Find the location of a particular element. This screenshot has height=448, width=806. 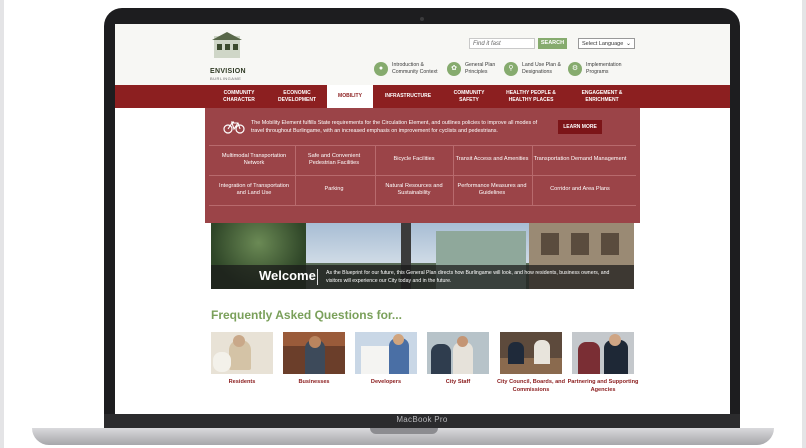

grid-divider is located at coordinates (422, 205).